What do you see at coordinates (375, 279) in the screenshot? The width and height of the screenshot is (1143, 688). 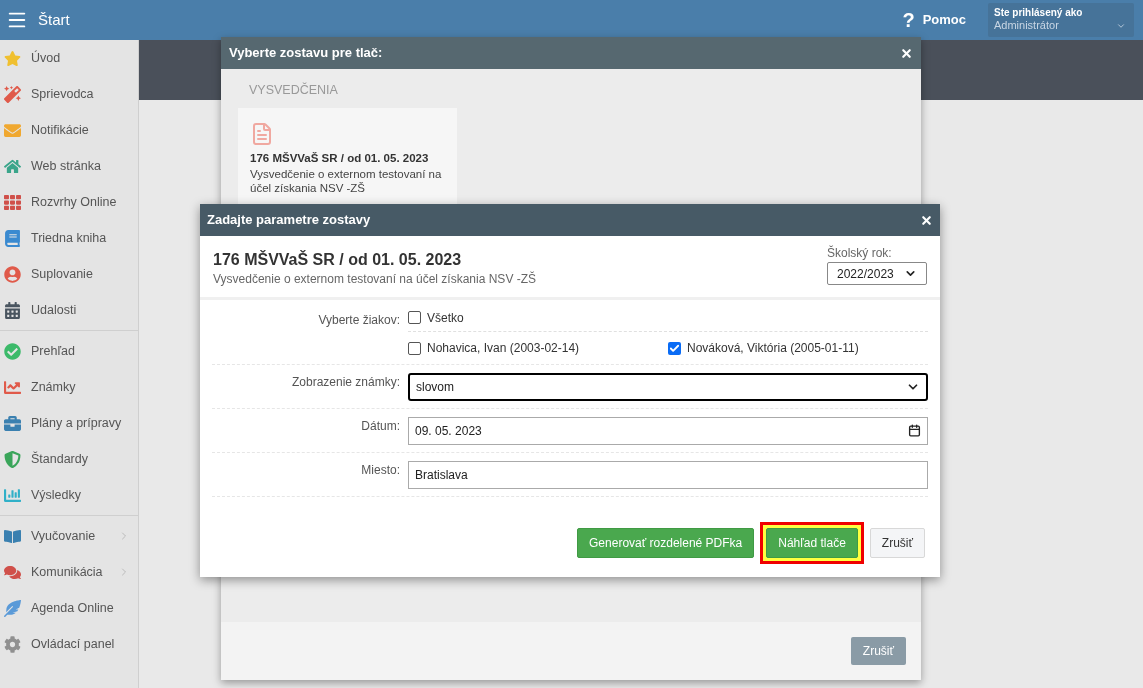 I see `report-description: Vysvedčenie o externom testovaní na účel získania NSV -ZŠ` at bounding box center [375, 279].